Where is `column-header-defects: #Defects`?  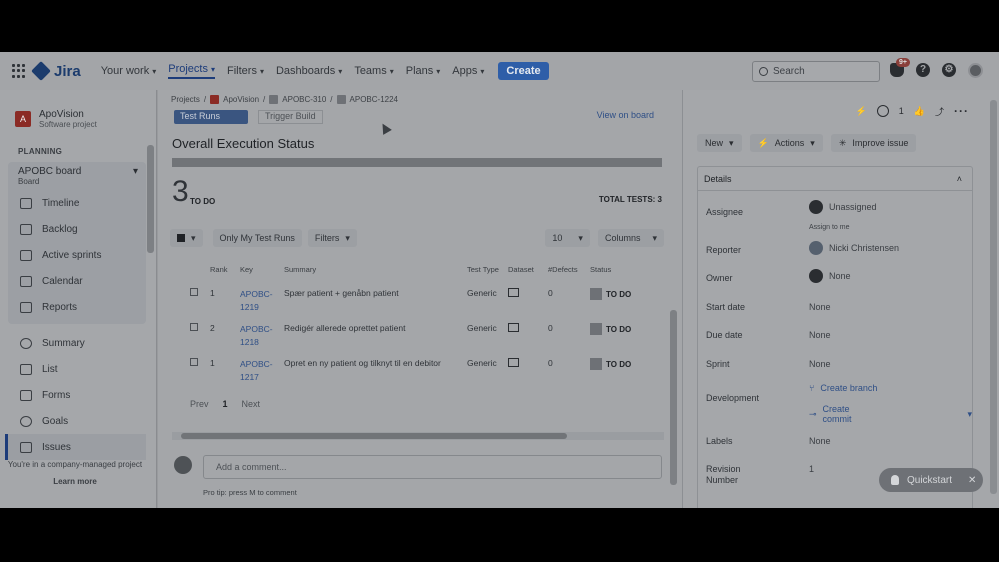 column-header-defects: #Defects is located at coordinates (569, 272).